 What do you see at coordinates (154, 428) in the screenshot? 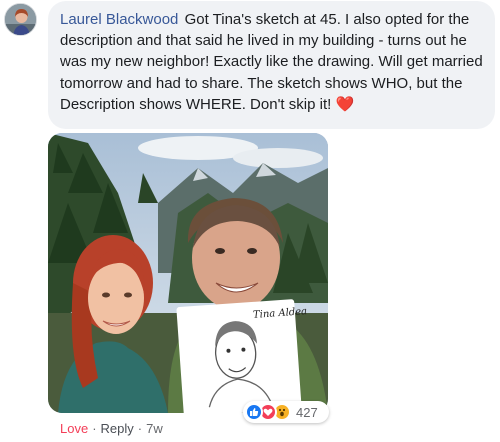
I see `comment-timestamp: 7w` at bounding box center [154, 428].